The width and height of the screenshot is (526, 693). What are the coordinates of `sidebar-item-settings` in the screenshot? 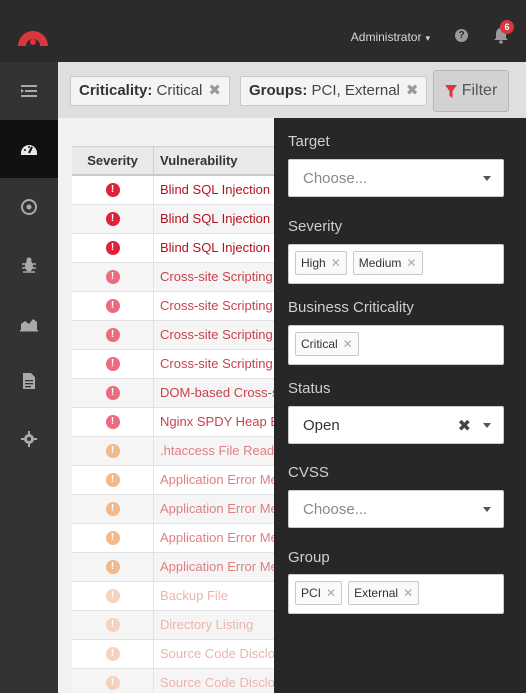 It's located at (29, 439).